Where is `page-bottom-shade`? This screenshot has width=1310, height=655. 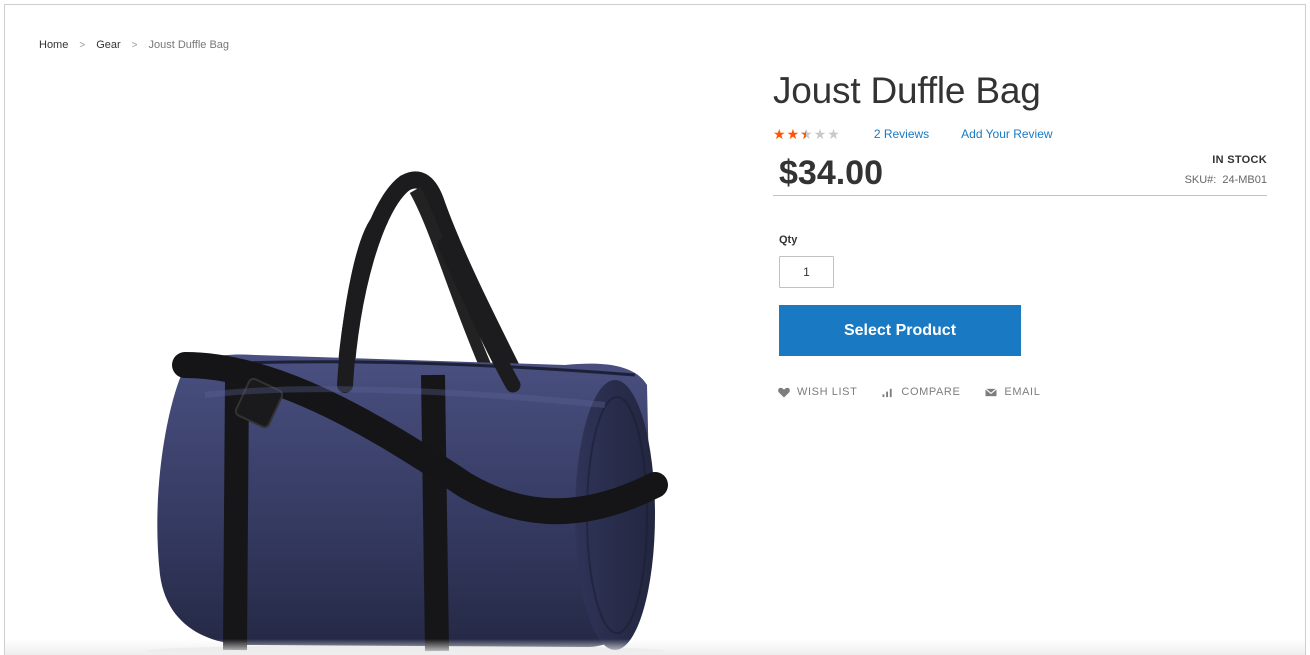
page-bottom-shade is located at coordinates (655, 647).